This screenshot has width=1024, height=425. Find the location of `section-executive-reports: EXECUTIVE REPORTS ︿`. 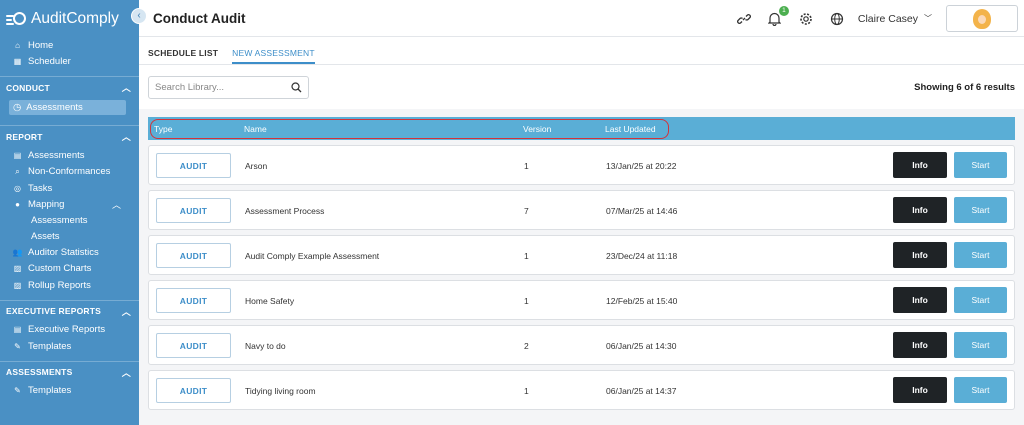

section-executive-reports: EXECUTIVE REPORTS ︿ is located at coordinates (69, 310).